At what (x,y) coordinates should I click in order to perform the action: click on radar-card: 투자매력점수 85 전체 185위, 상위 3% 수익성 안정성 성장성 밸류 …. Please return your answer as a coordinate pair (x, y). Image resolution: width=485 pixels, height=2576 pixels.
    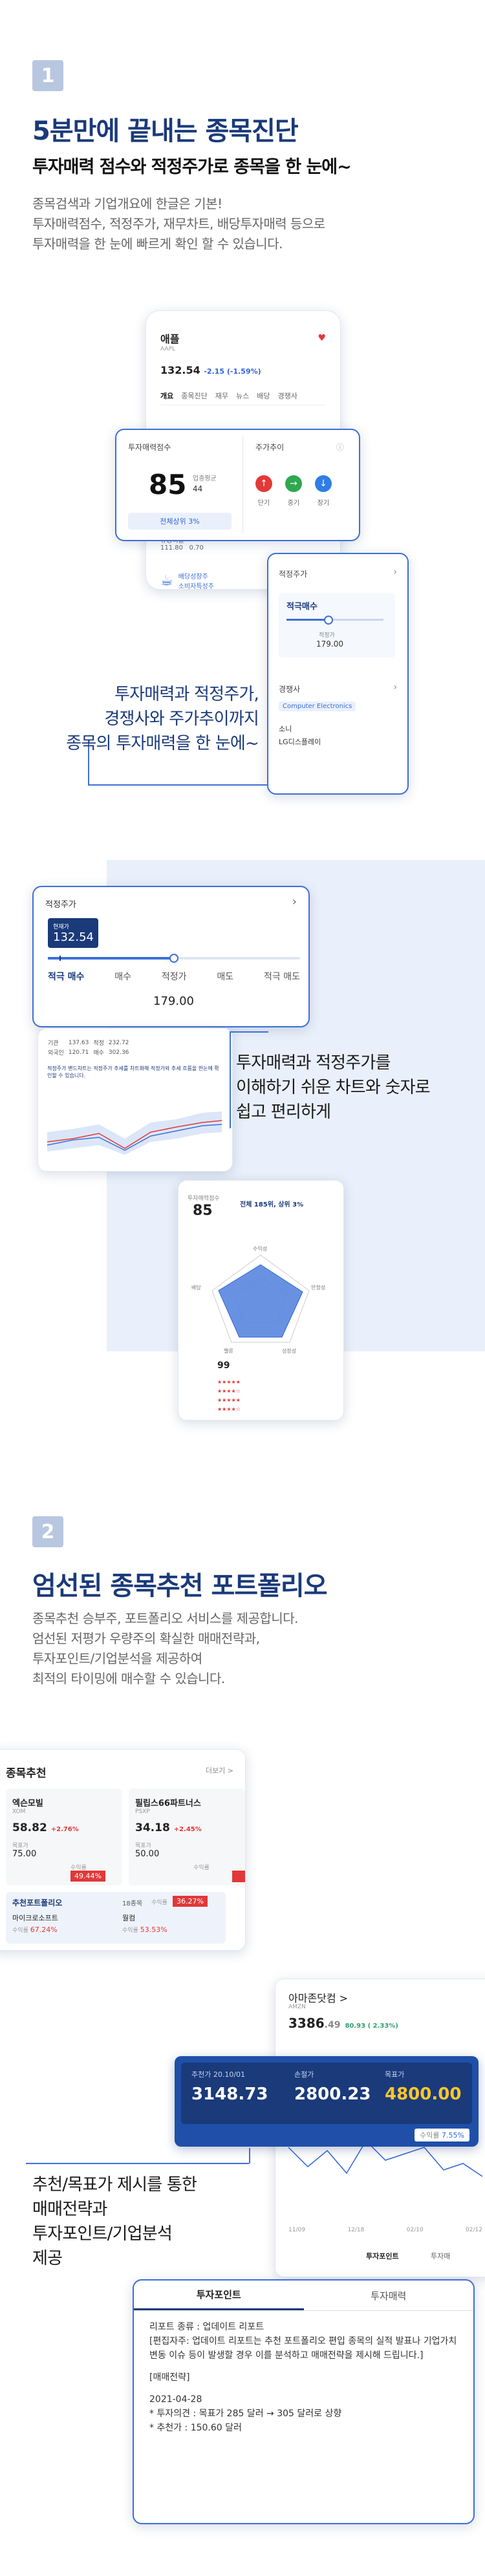
    Looking at the image, I should click on (261, 1300).